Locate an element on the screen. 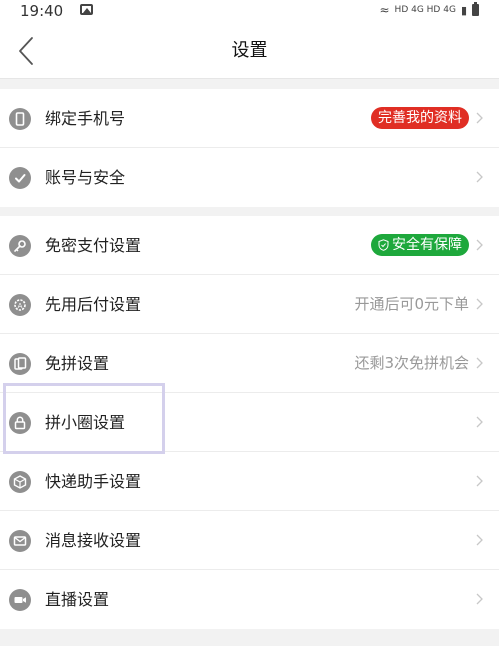  complete-profile-badge: 完善我的资料 is located at coordinates (420, 118).